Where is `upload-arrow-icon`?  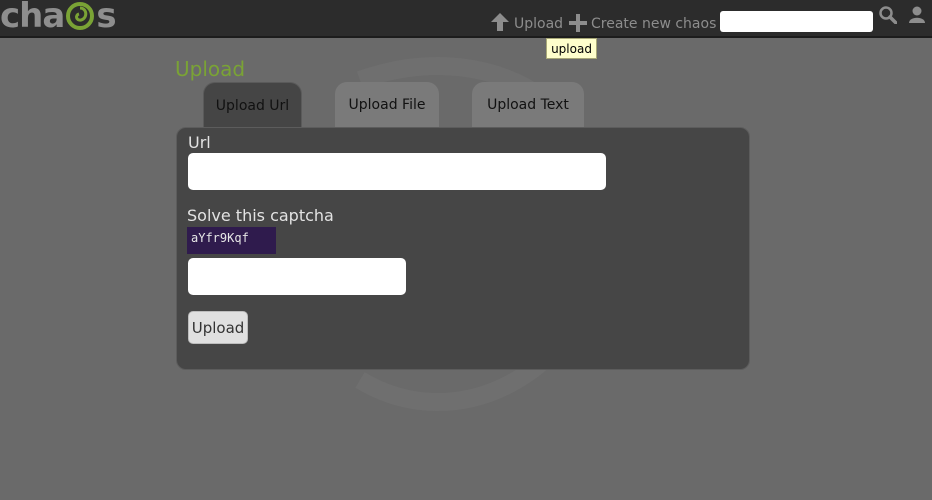 upload-arrow-icon is located at coordinates (500, 22).